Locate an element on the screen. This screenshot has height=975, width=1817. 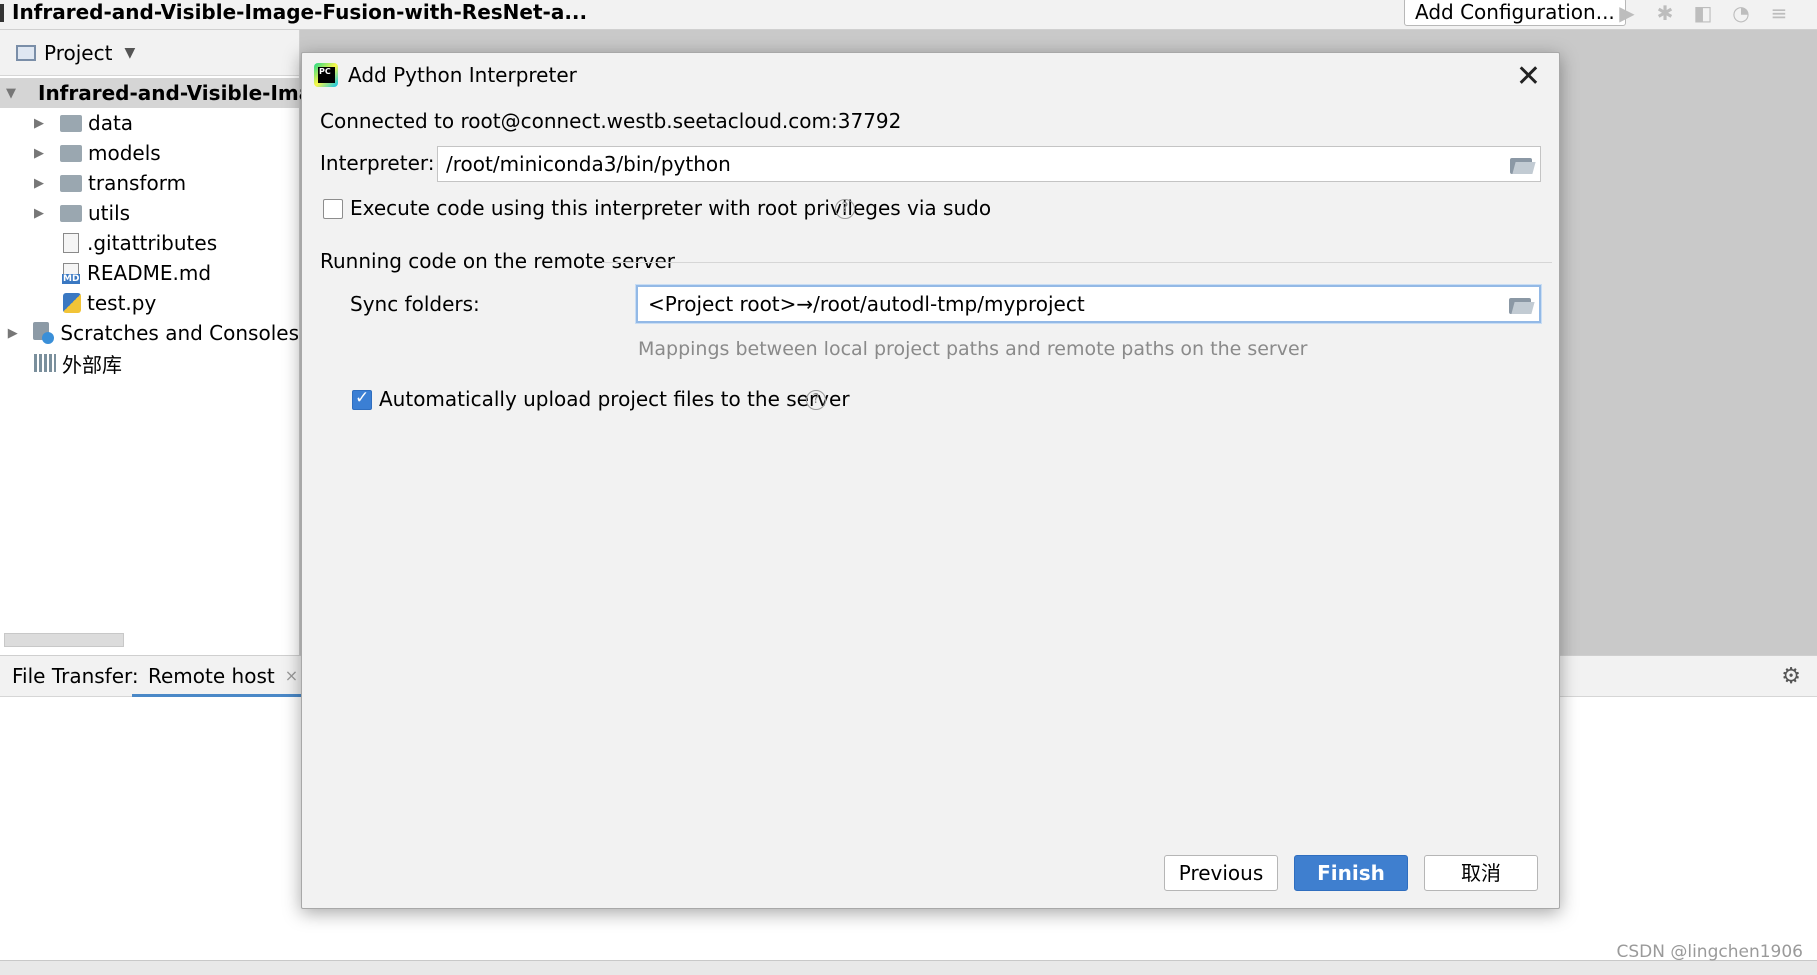
tab-remote-host: Remote host × is located at coordinates (223, 676).